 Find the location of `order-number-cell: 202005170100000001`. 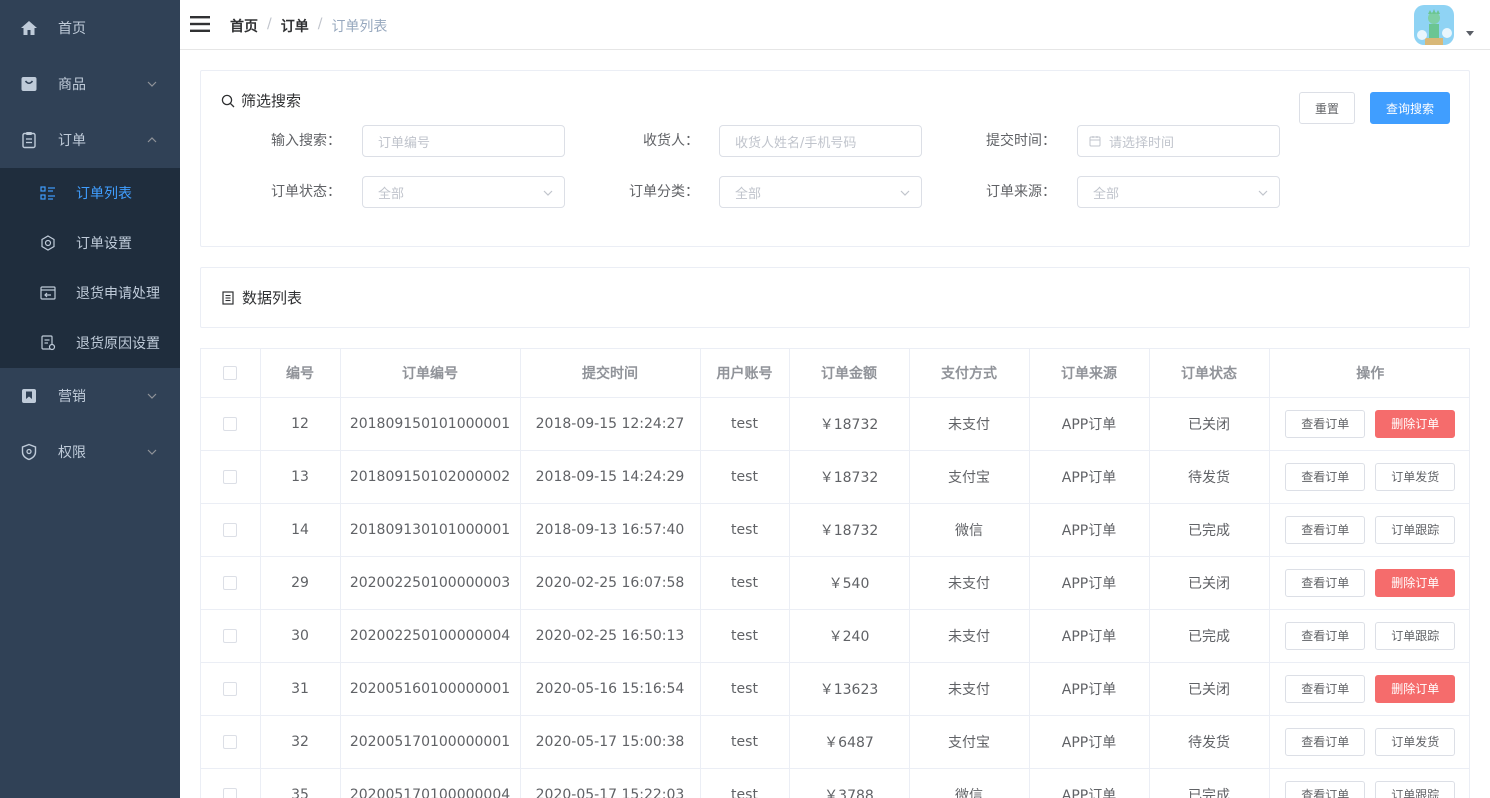

order-number-cell: 202005170100000001 is located at coordinates (430, 742).